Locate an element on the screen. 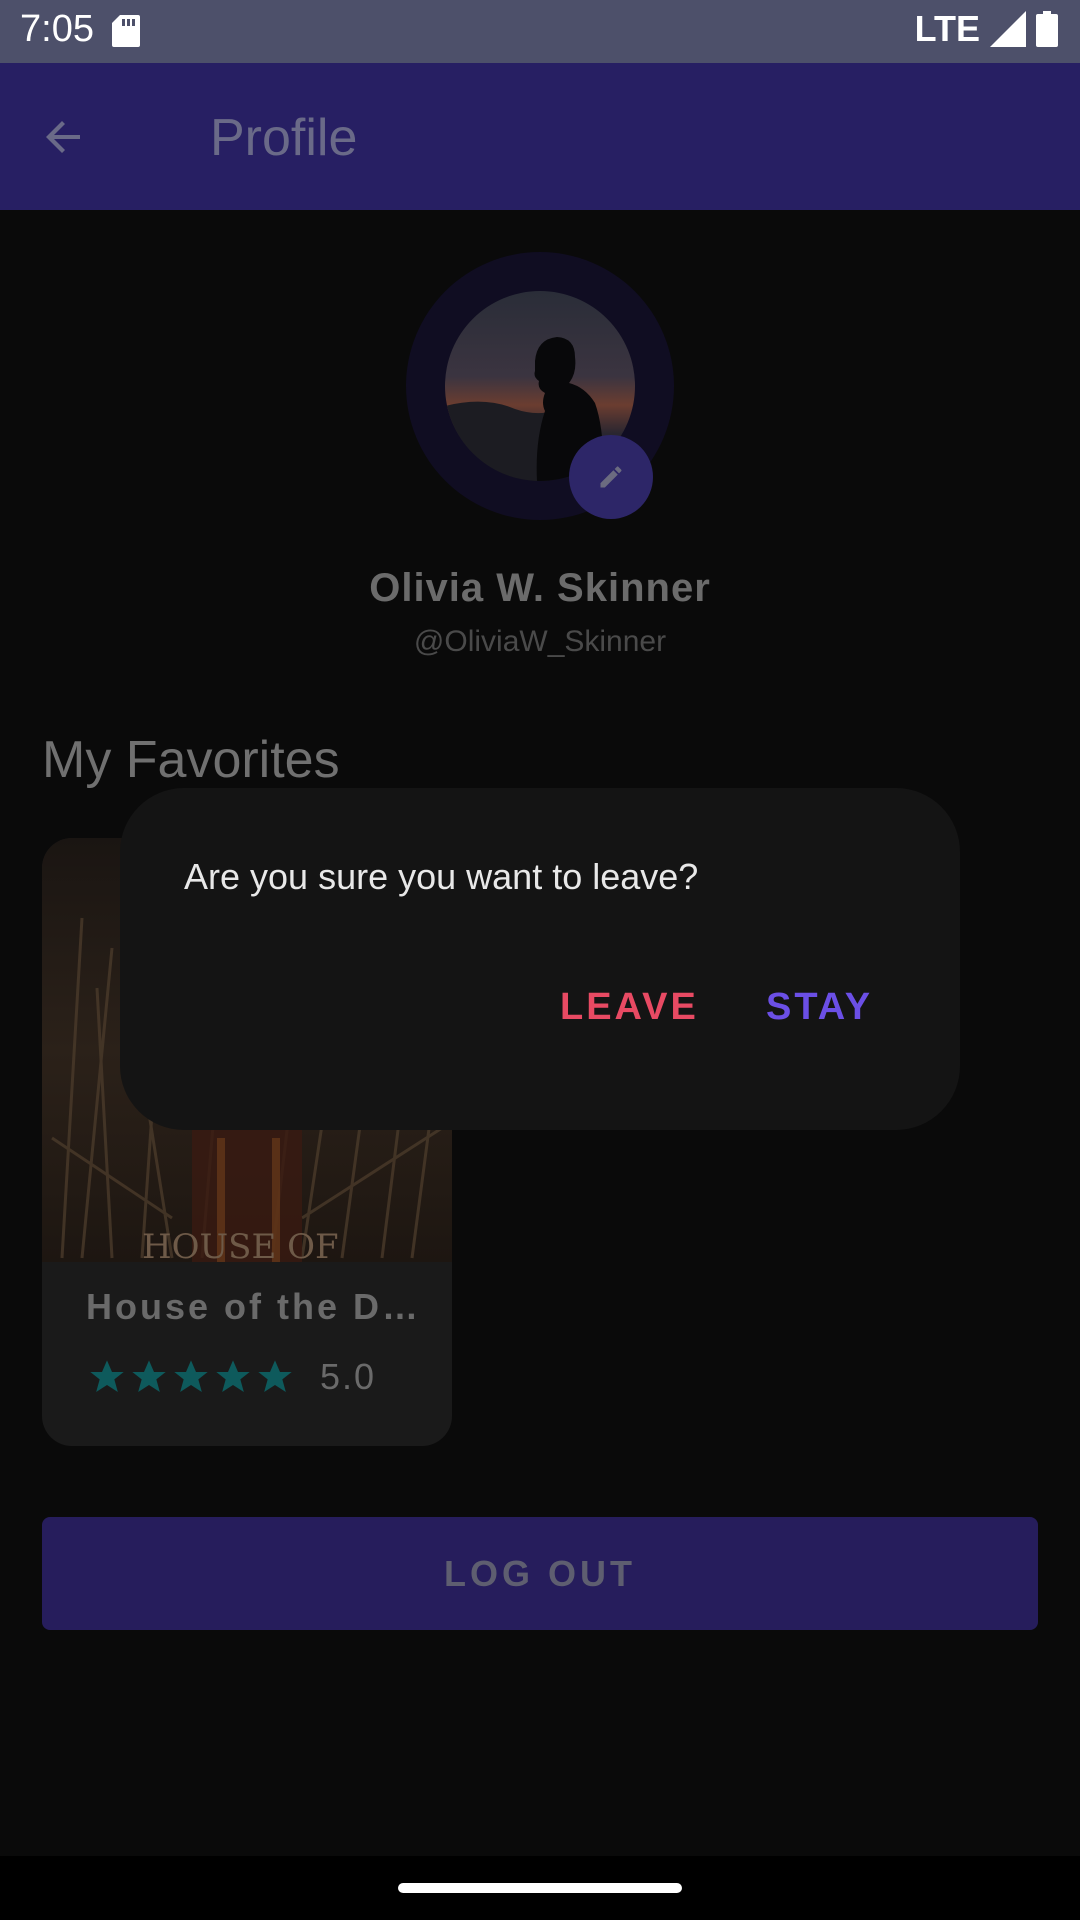 Image resolution: width=1080 pixels, height=1920 pixels. network-label: LTE is located at coordinates (947, 28).